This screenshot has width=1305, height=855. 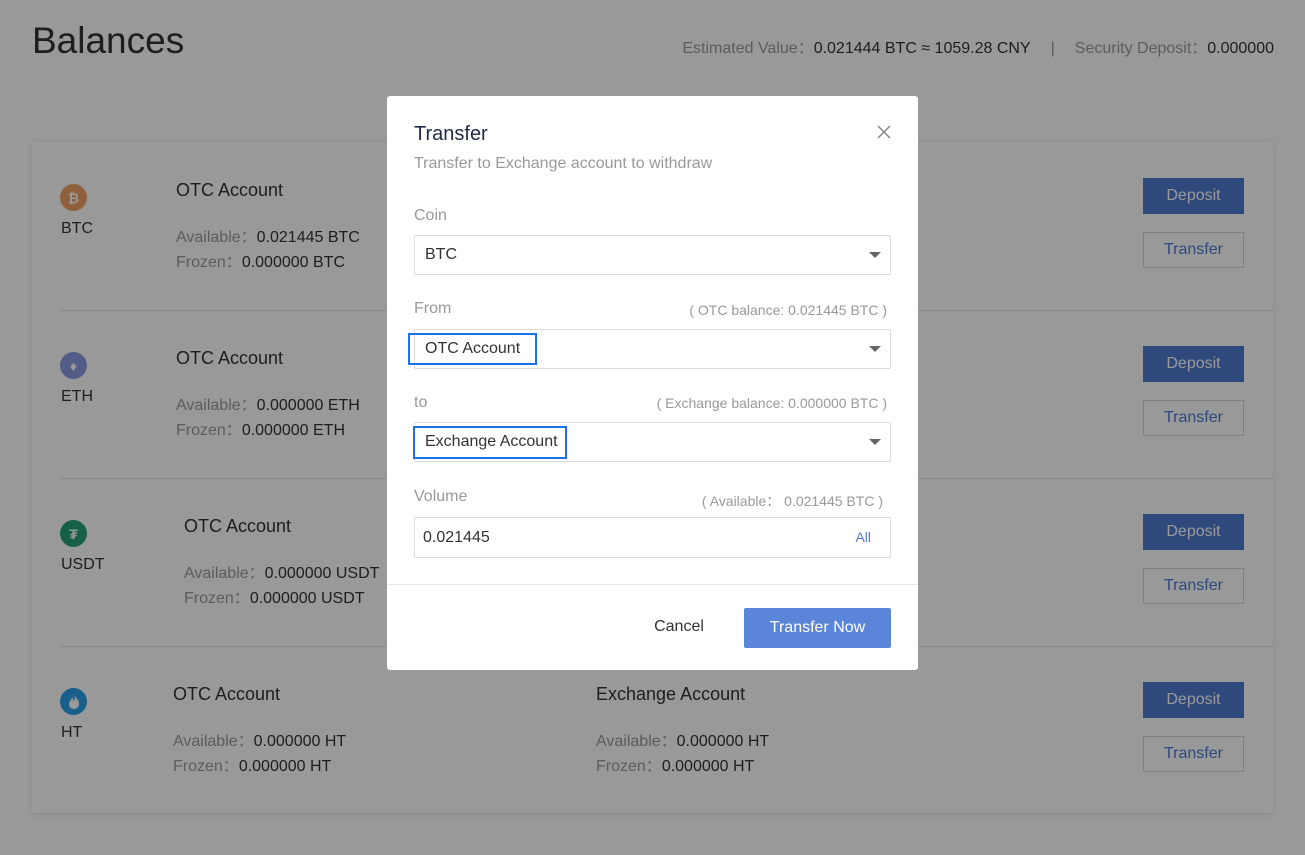 What do you see at coordinates (433, 308) in the screenshot?
I see `from-label: From` at bounding box center [433, 308].